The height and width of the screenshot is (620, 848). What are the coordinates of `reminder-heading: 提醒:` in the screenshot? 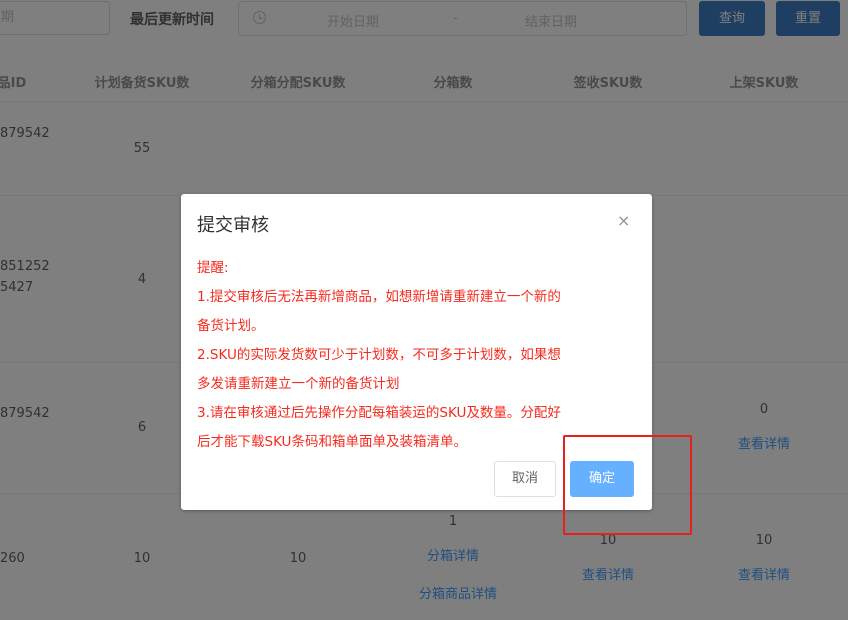 It's located at (213, 268).